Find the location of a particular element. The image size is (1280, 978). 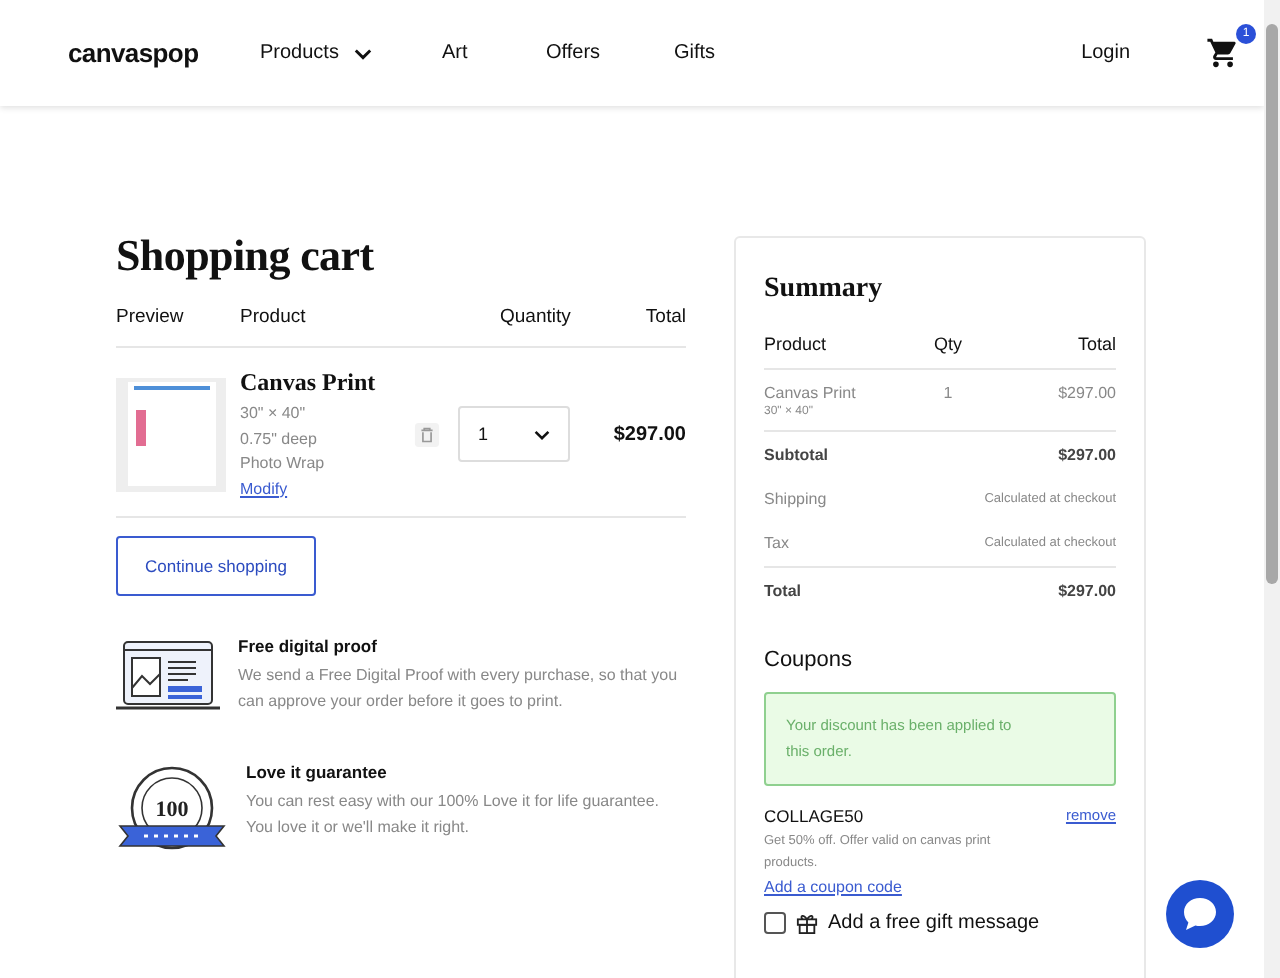

feature-title: Love it guarantee is located at coordinates (317, 771).